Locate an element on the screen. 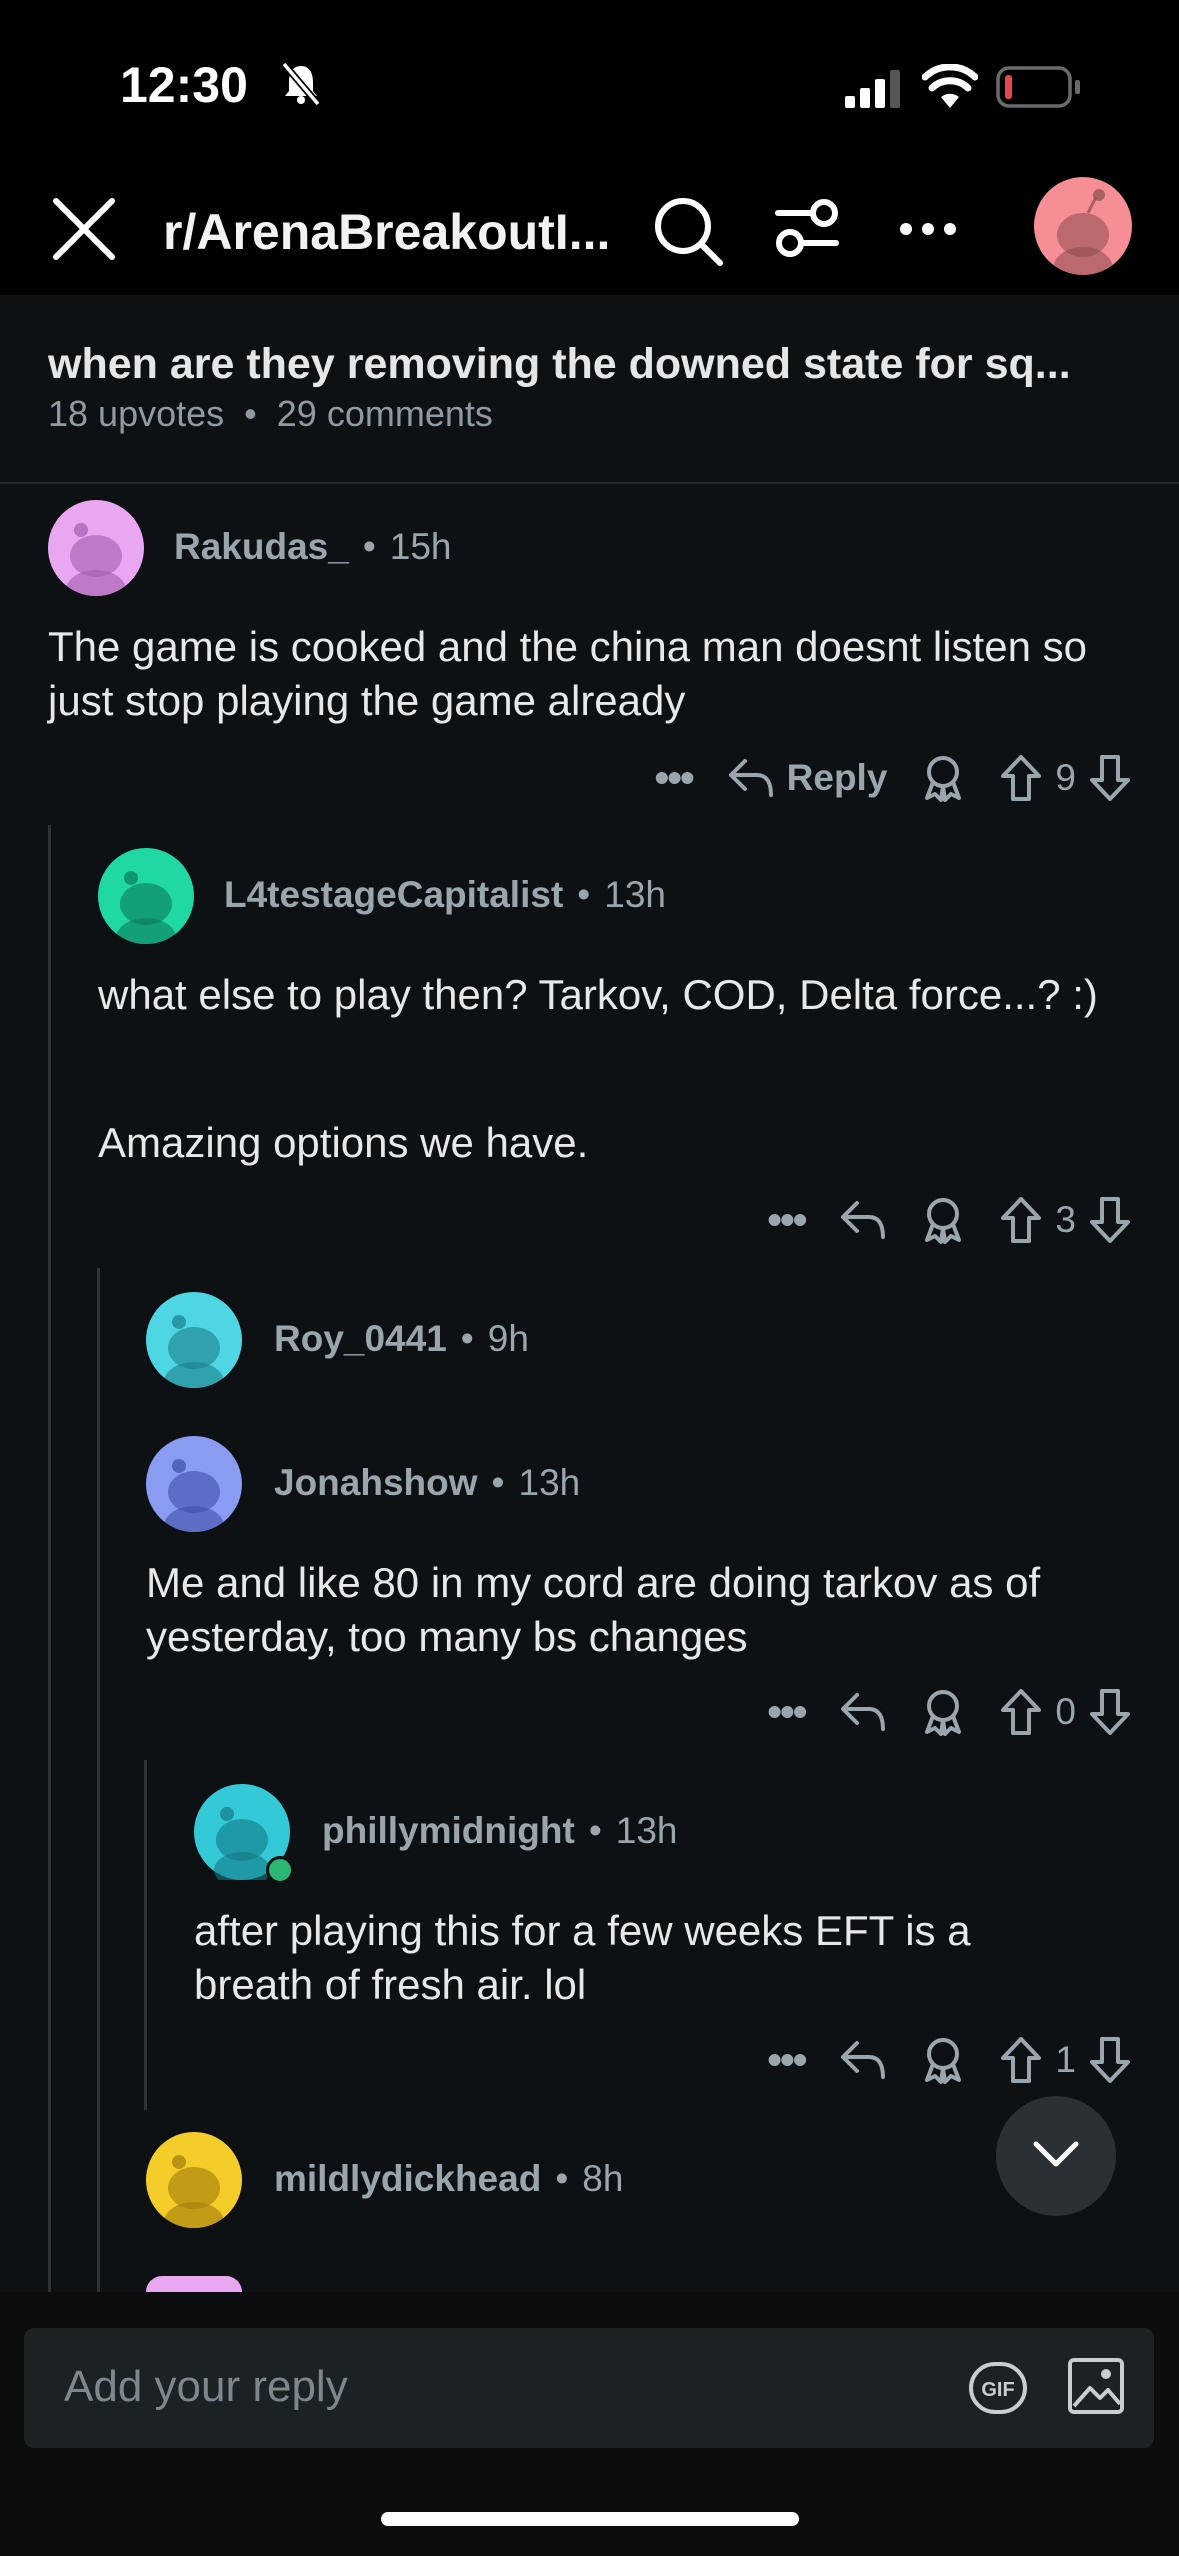 The height and width of the screenshot is (2556, 1179). gif-icon: GIF is located at coordinates (998, 2388).